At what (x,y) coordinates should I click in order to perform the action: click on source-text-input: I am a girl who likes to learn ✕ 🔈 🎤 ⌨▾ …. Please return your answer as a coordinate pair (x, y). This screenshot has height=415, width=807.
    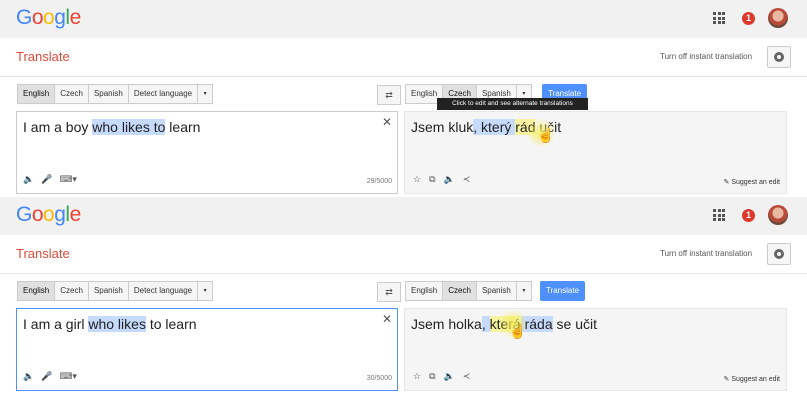
    Looking at the image, I should click on (207, 349).